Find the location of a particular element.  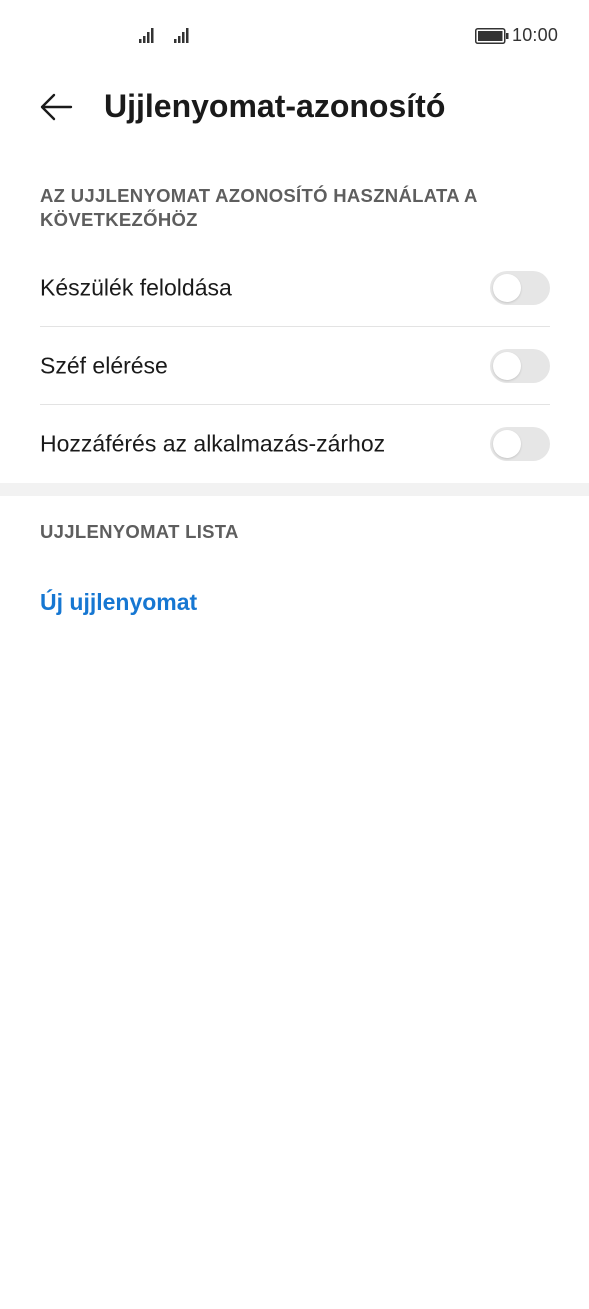

section-separator is located at coordinates (294, 489).